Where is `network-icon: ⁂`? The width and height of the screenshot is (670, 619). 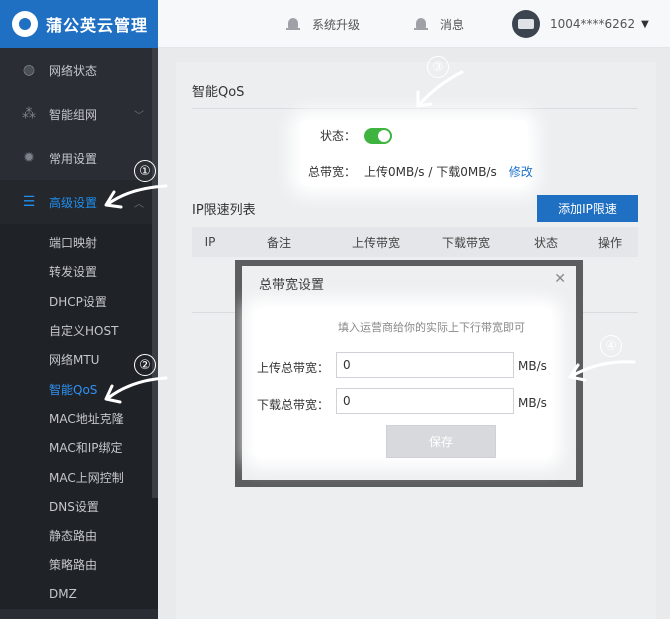 network-icon: ⁂ is located at coordinates (29, 114).